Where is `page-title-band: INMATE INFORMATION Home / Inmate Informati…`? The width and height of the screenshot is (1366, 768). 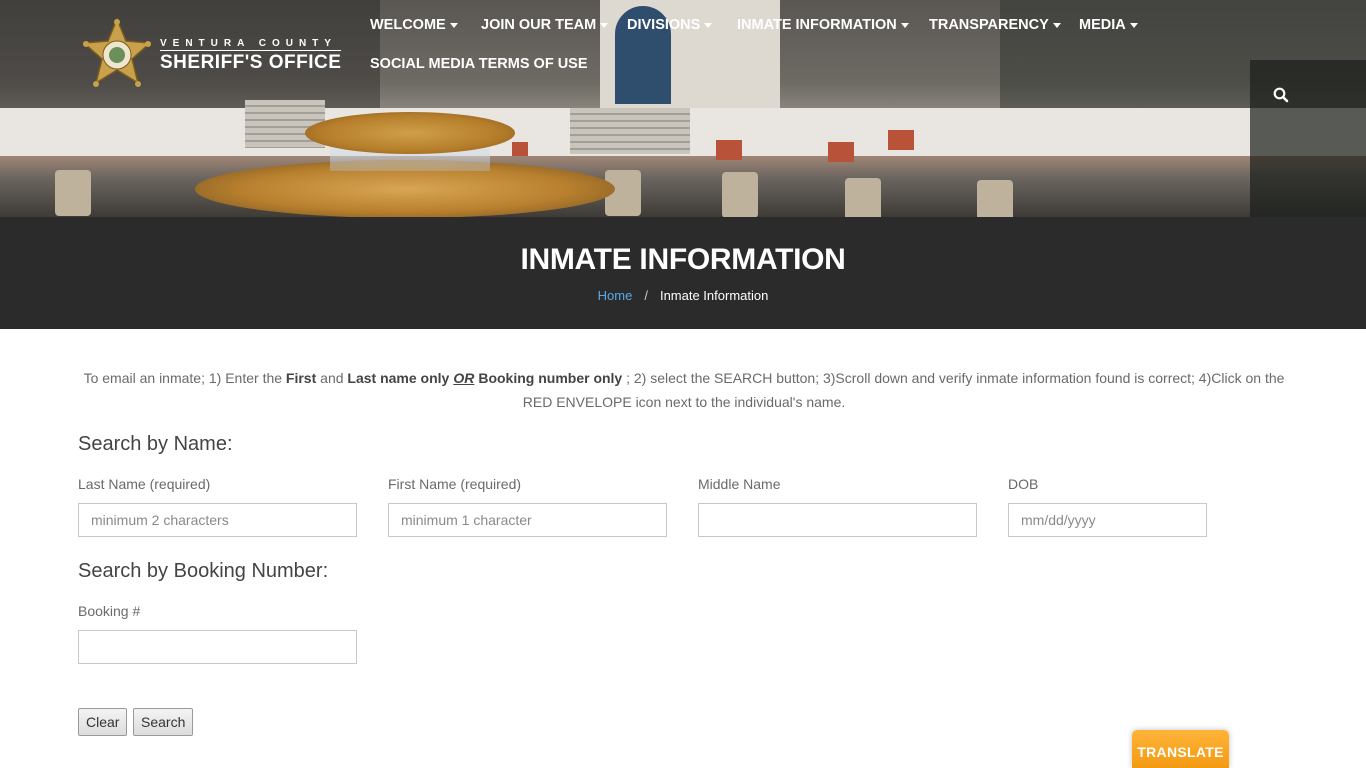 page-title-band: INMATE INFORMATION Home / Inmate Informati… is located at coordinates (683, 273).